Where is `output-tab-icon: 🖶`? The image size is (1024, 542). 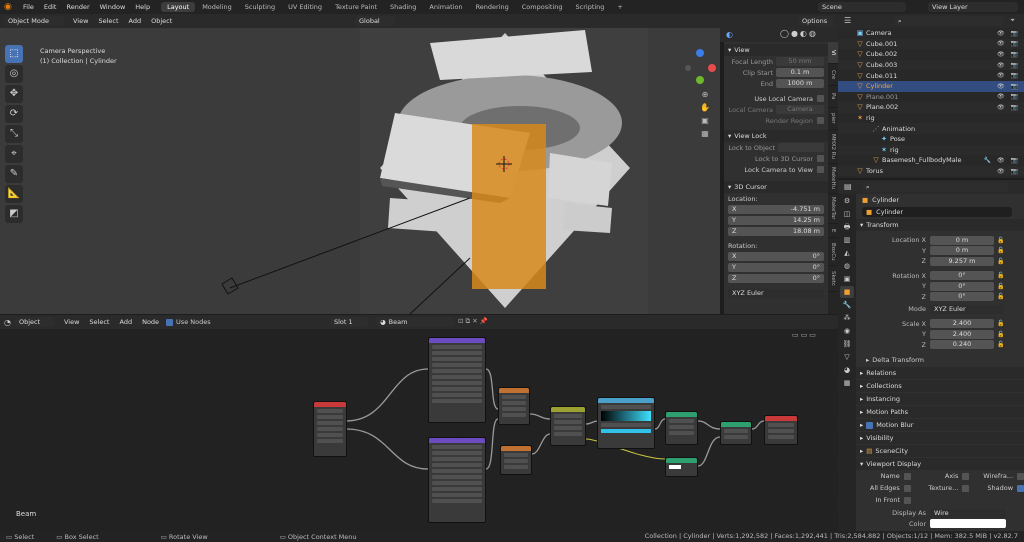 output-tab-icon: 🖶 is located at coordinates (847, 227).